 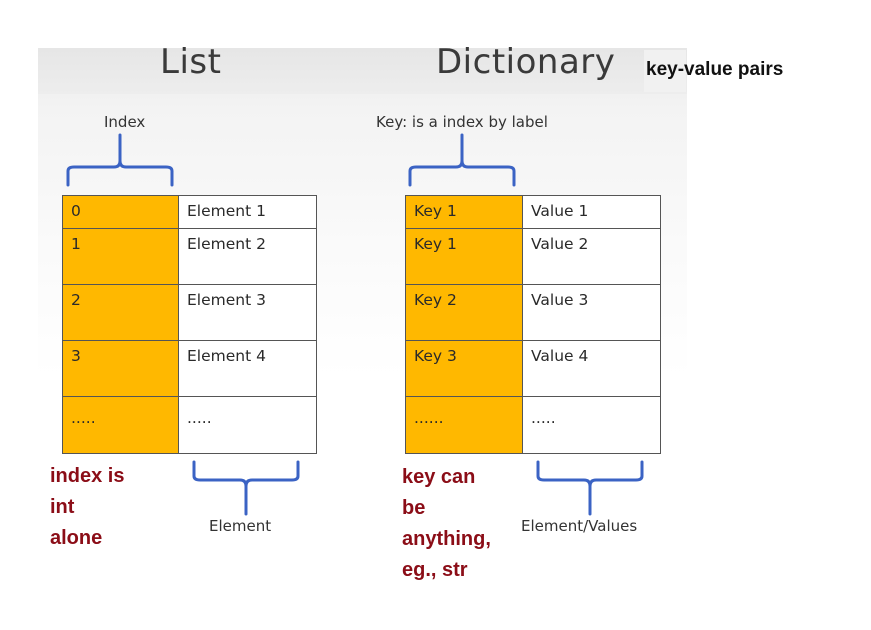 I want to click on key-value-pairs-note: key-value pairs, so click(x=715, y=69).